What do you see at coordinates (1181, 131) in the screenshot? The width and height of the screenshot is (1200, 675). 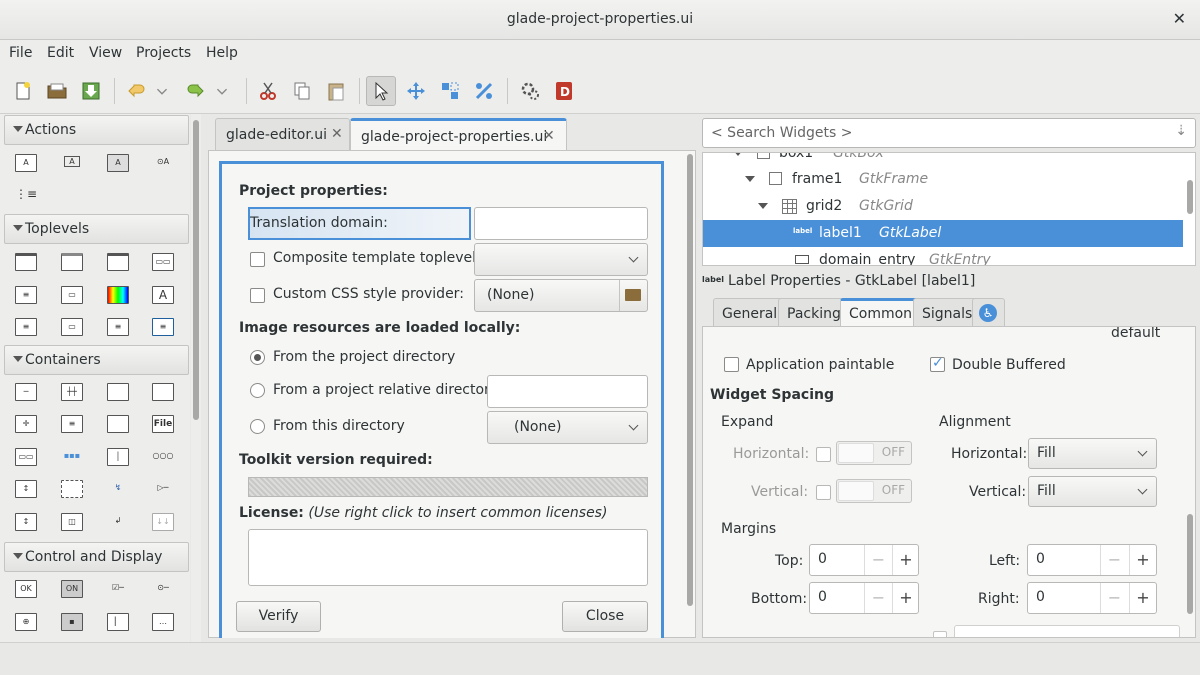 I see `search-options-icon: ⇣` at bounding box center [1181, 131].